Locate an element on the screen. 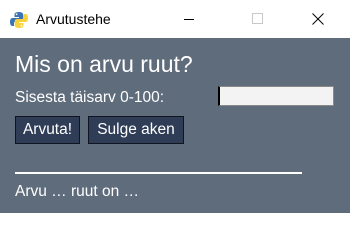 The image size is (350, 240). number-prompt-label: Sisesta täisarv 0-100: is located at coordinates (90, 97).